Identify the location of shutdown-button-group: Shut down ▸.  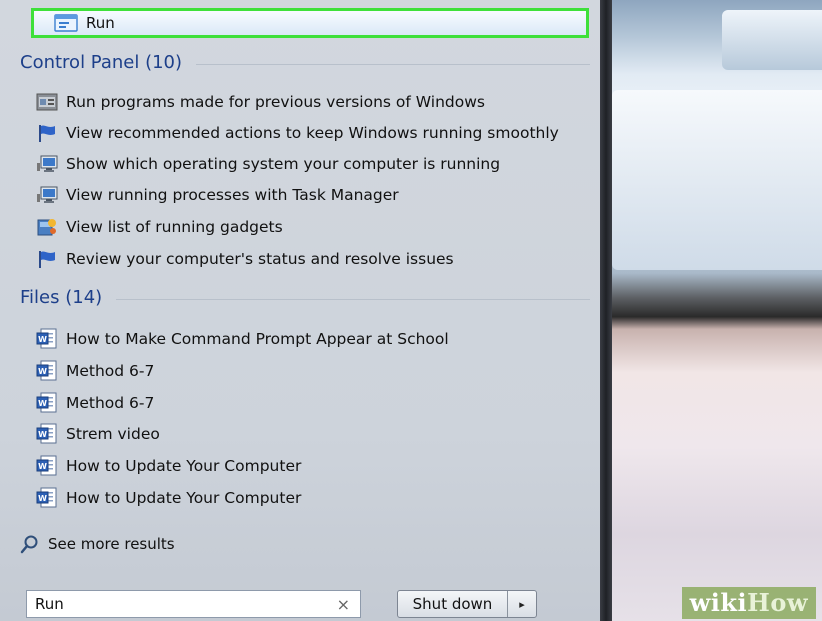
(467, 604).